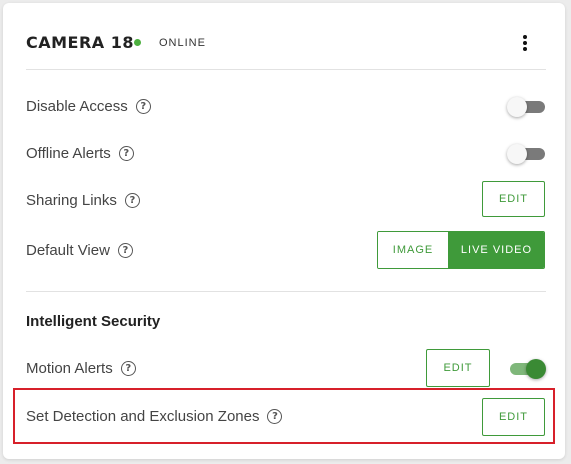  I want to click on offline-alerts-toggle, so click(526, 154).